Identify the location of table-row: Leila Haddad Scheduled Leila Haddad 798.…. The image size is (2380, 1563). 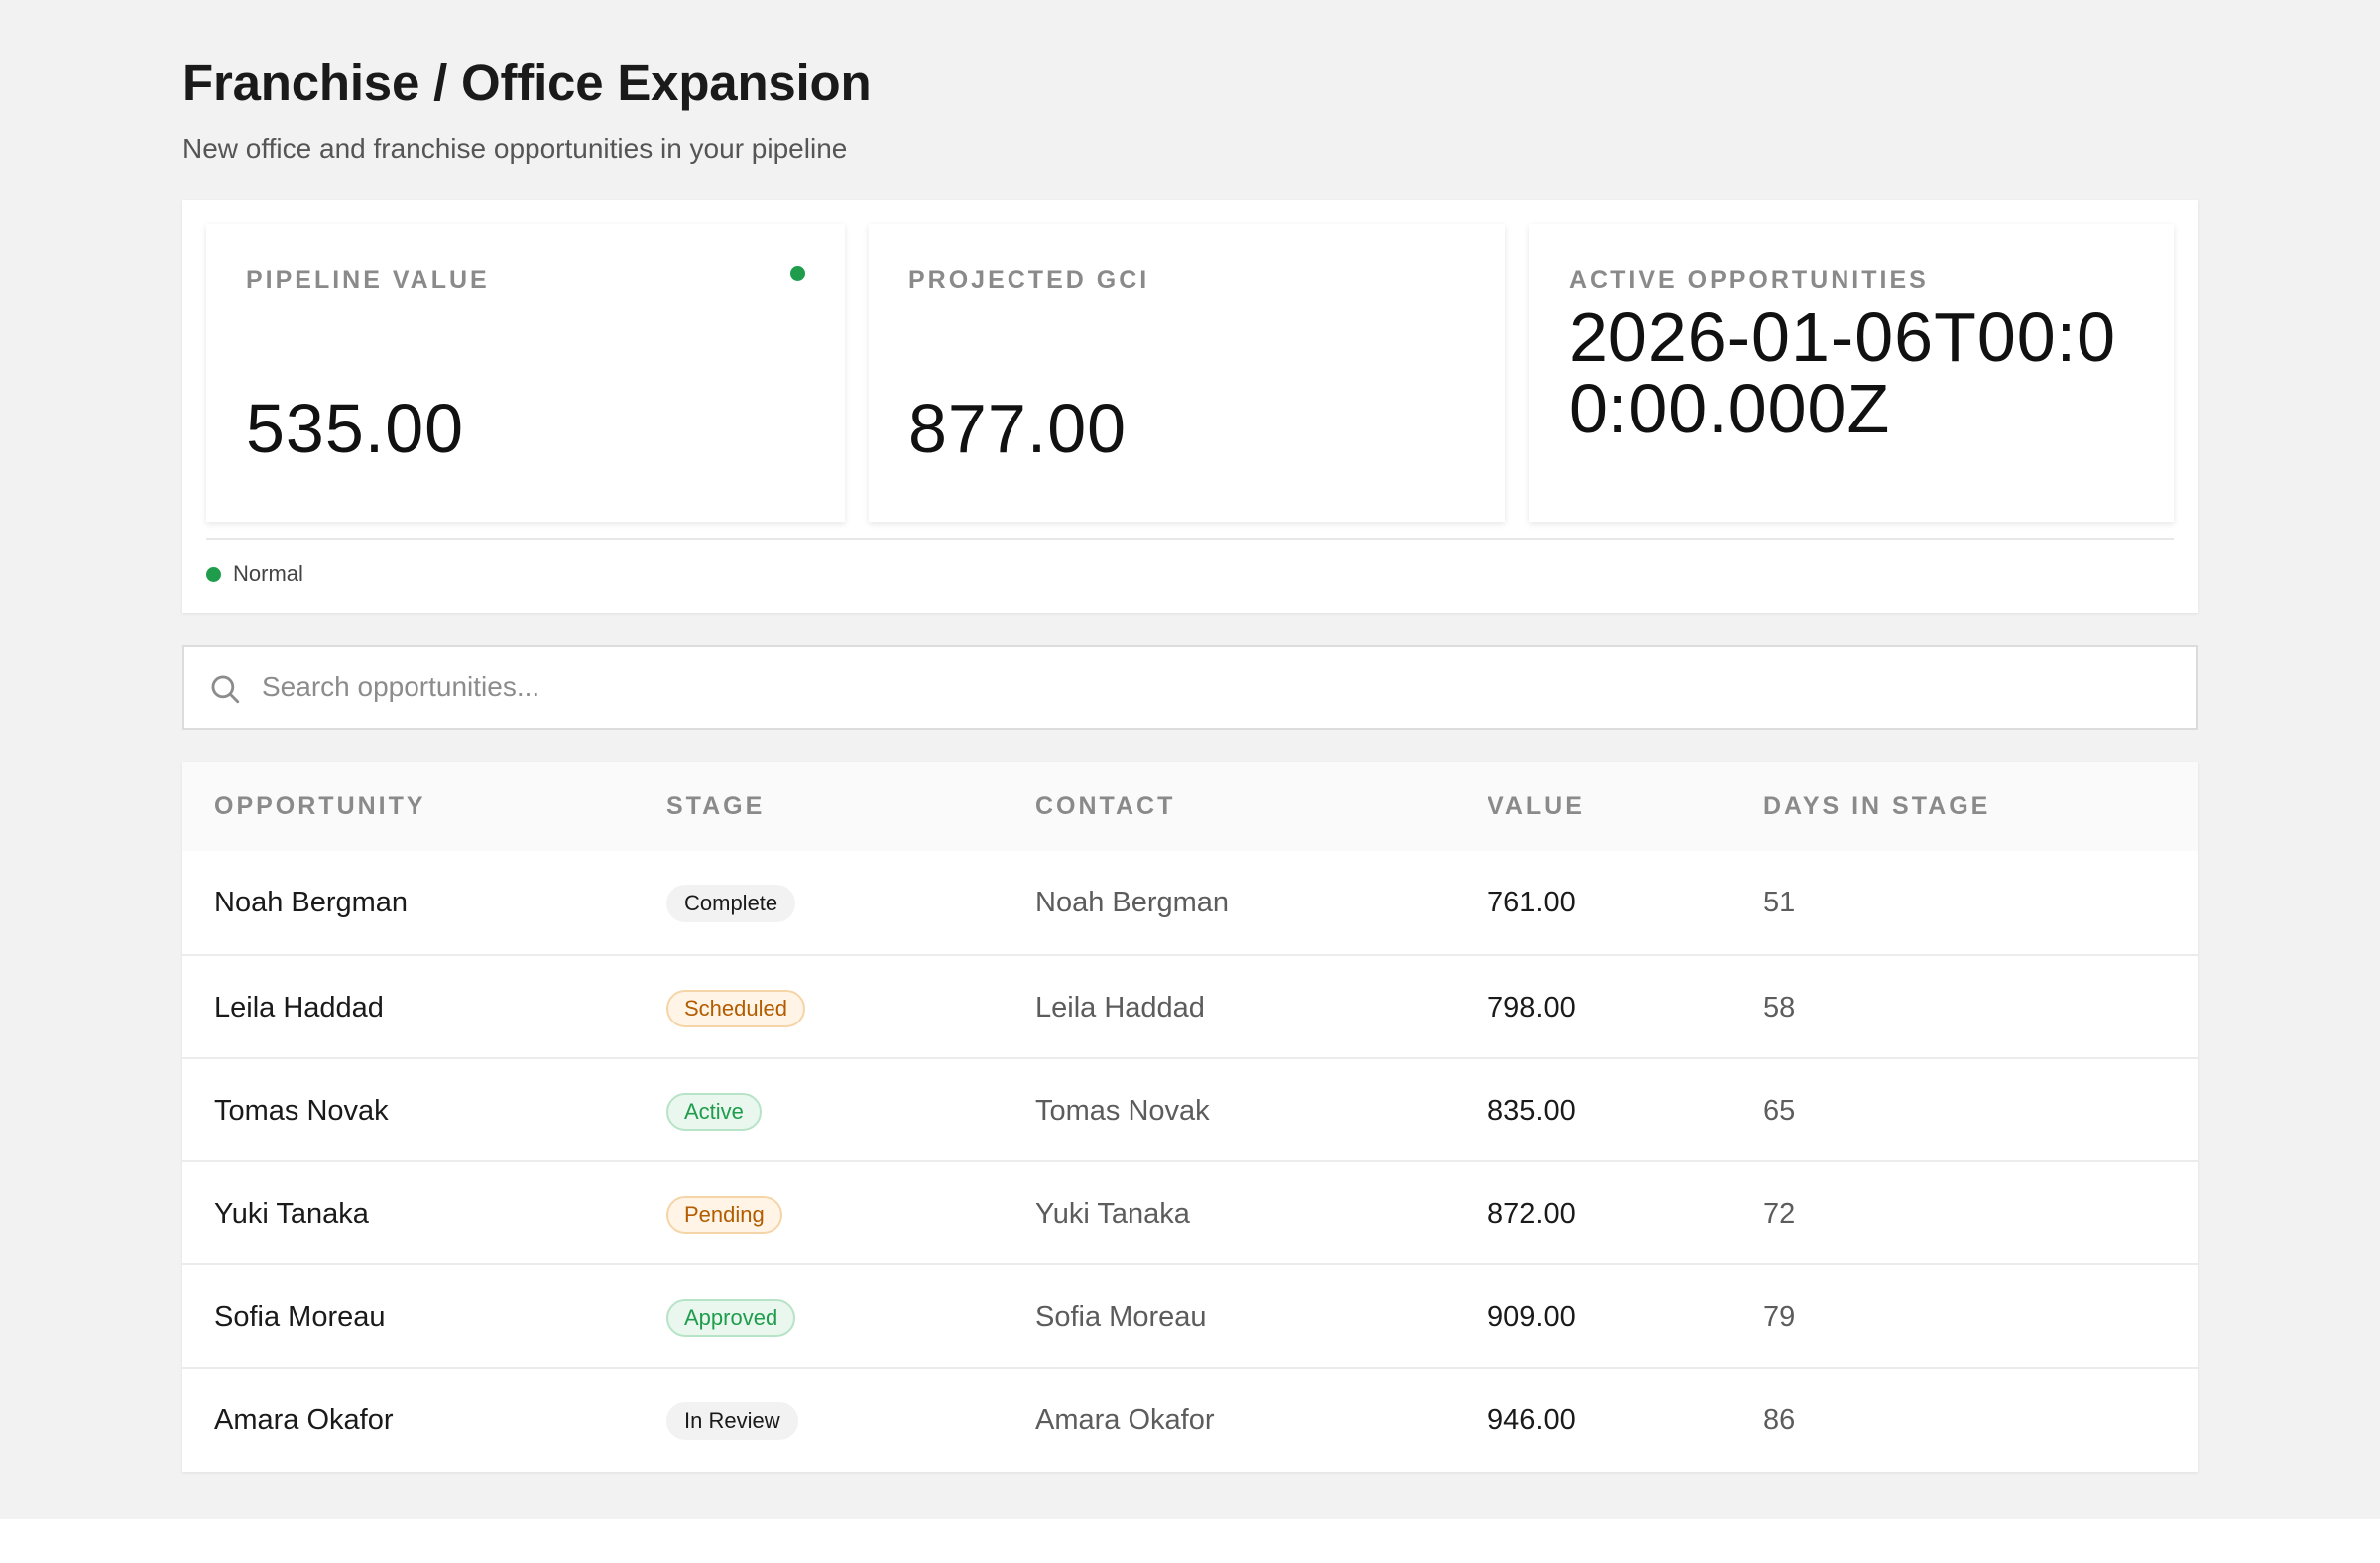
(1190, 1005).